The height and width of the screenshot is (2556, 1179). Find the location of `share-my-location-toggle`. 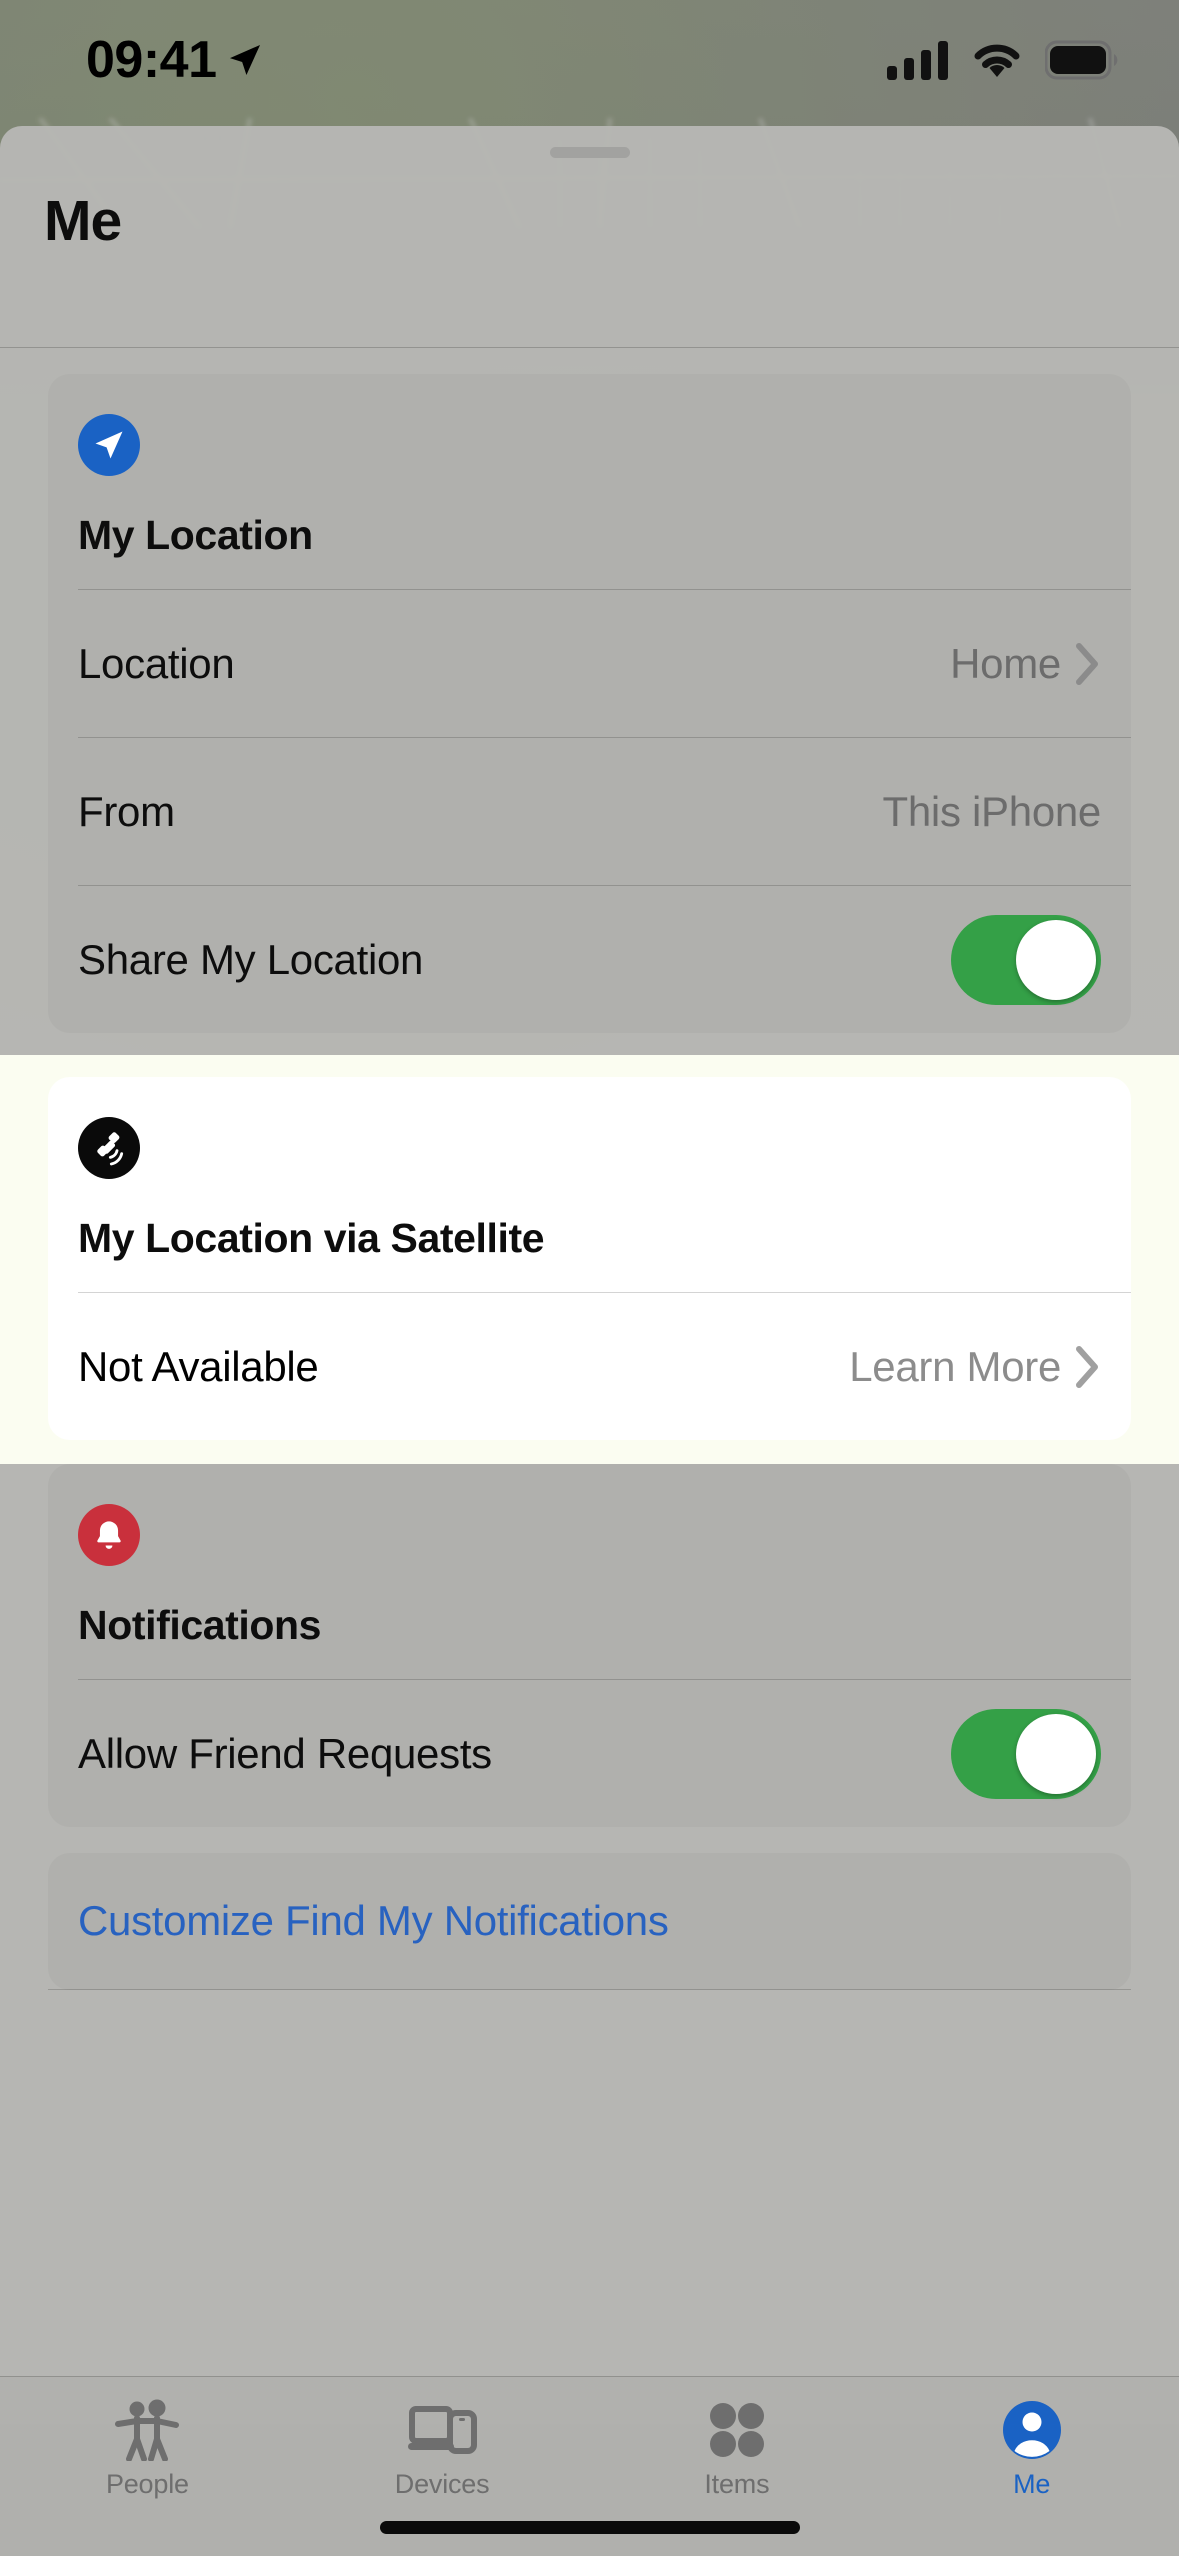

share-my-location-toggle is located at coordinates (1026, 959).